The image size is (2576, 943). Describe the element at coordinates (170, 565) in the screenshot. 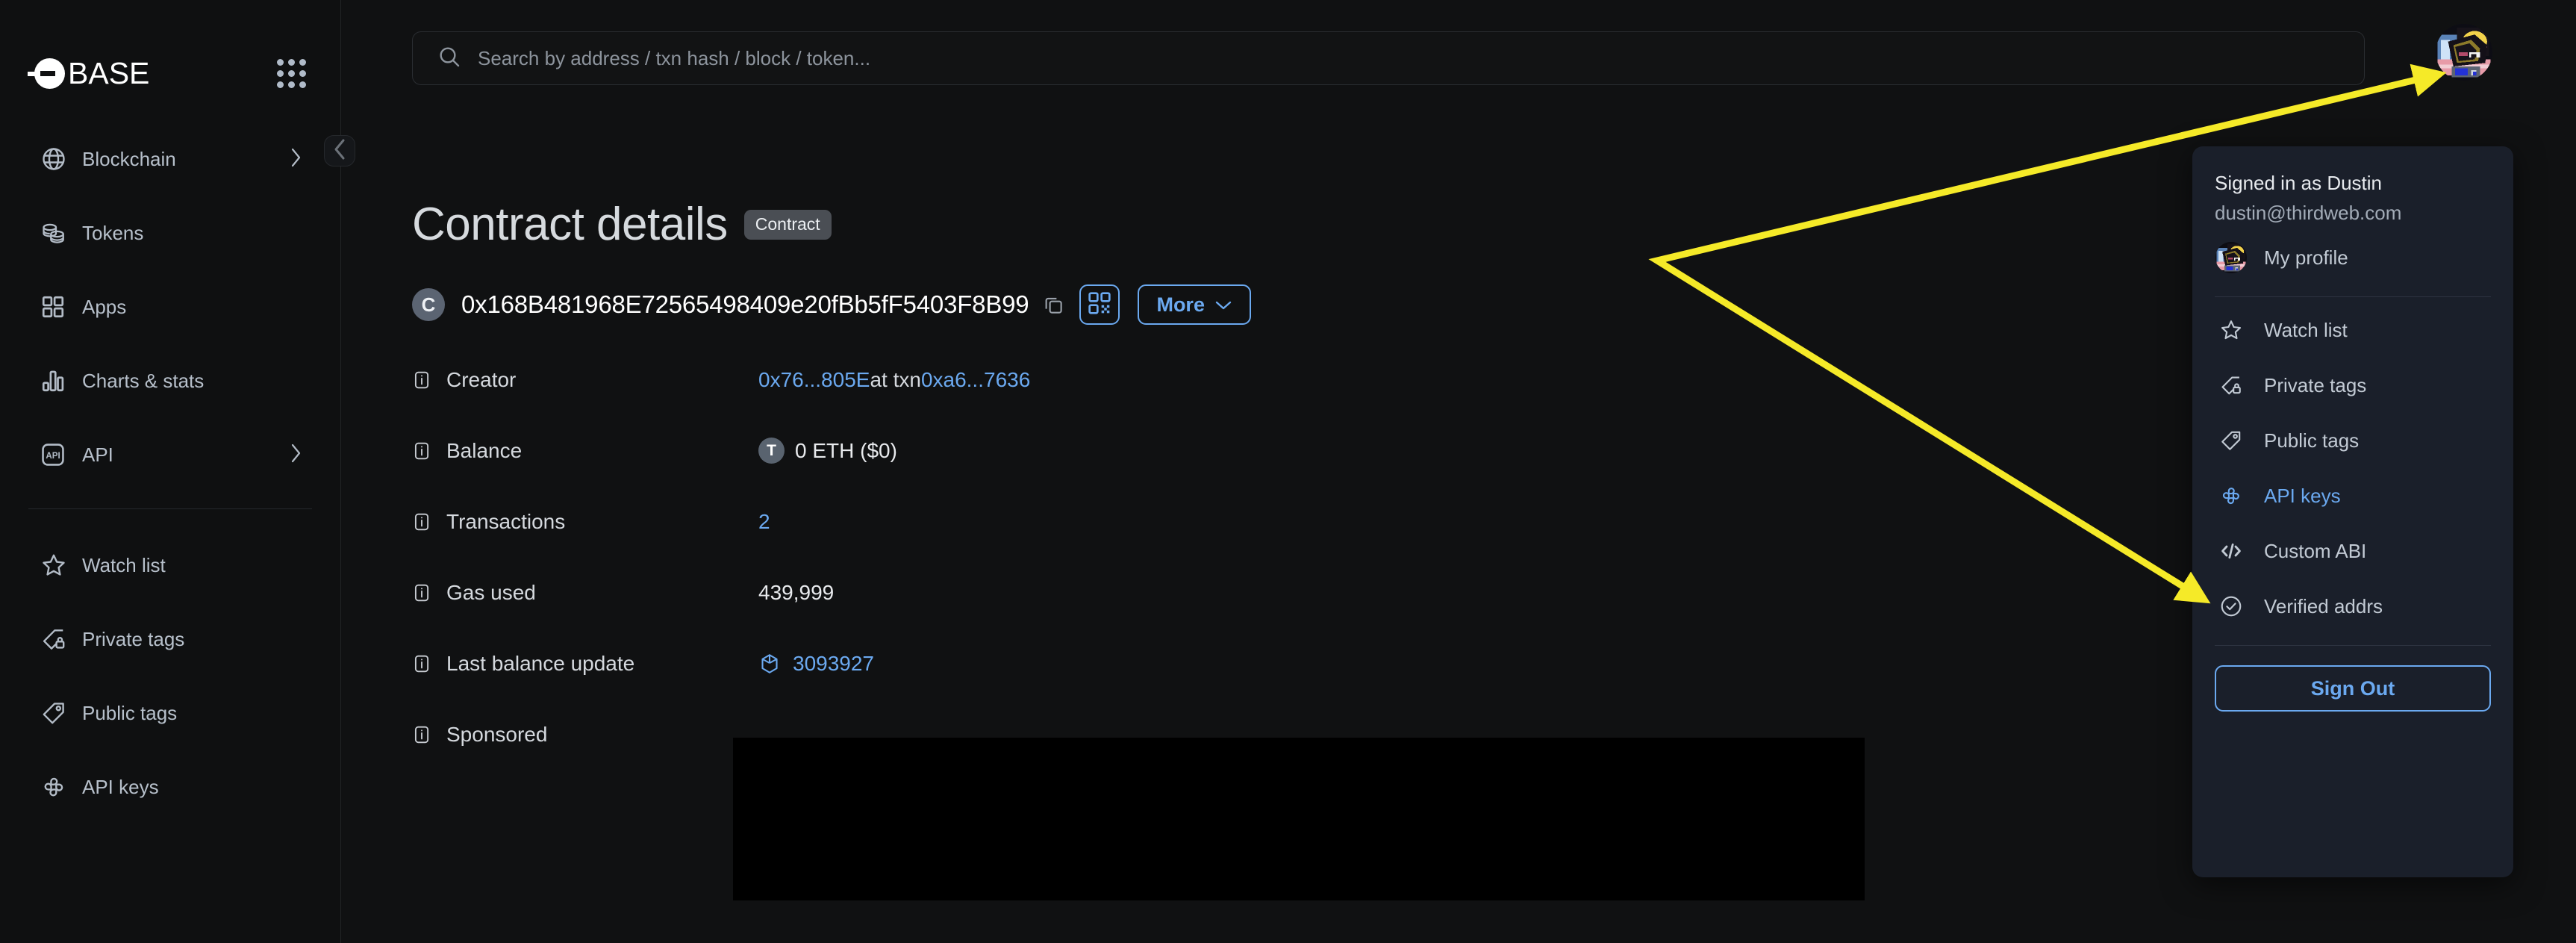

I see `sidebar-item-watch-list: Watch list` at that location.